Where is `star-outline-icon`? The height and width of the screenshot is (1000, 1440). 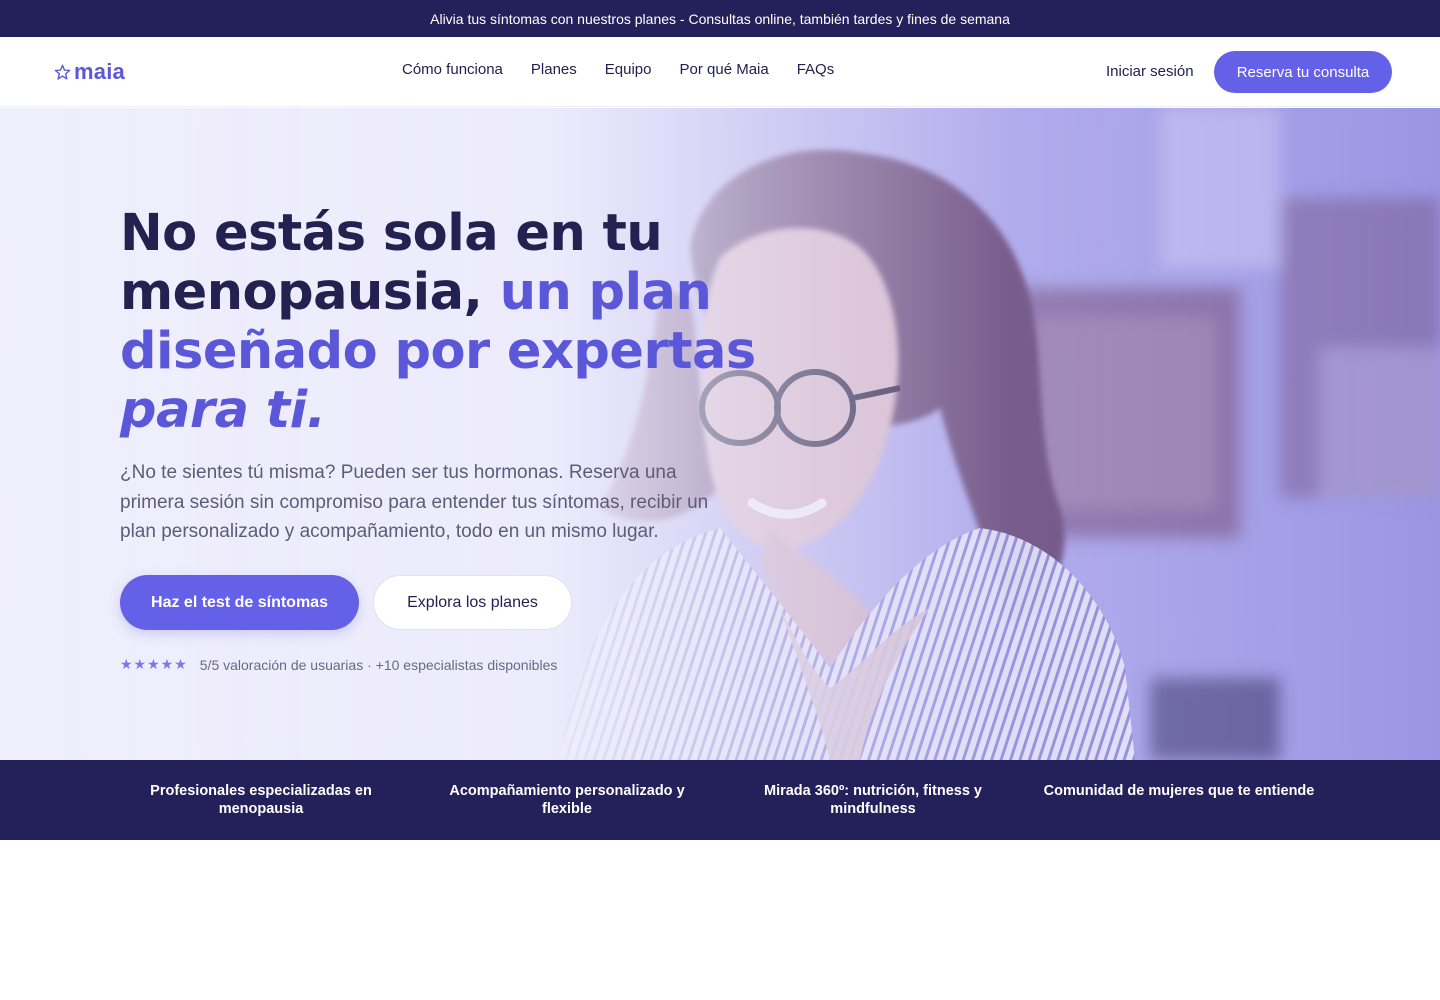
star-outline-icon is located at coordinates (62, 72).